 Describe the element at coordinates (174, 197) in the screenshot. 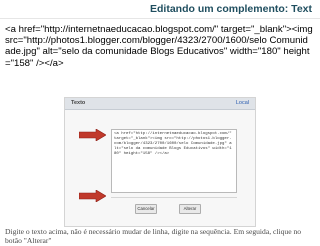

I see `screenshot-divider` at that location.